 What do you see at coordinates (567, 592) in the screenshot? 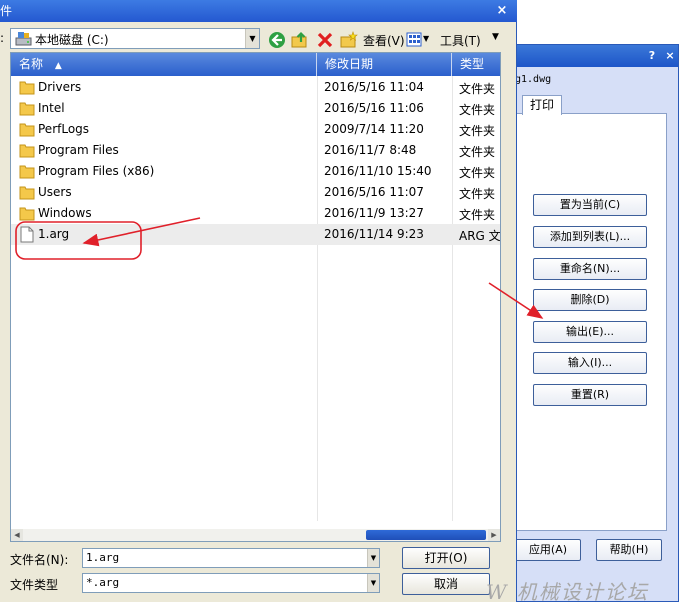
I see `watermark: W 机械设计论坛` at bounding box center [567, 592].